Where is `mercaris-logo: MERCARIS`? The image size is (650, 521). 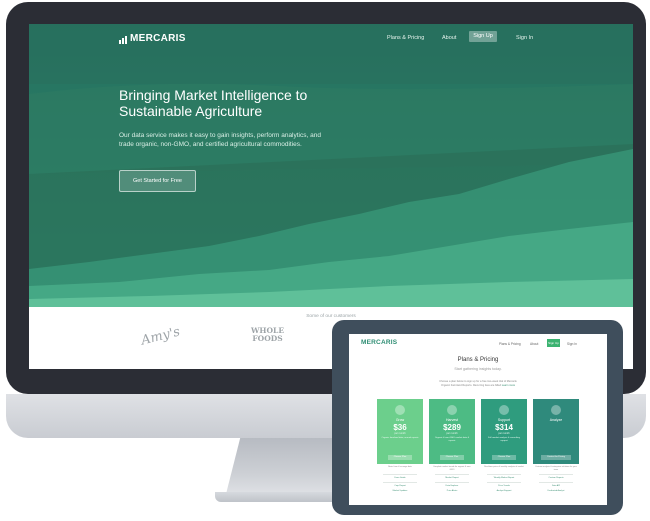 mercaris-logo: MERCARIS is located at coordinates (152, 38).